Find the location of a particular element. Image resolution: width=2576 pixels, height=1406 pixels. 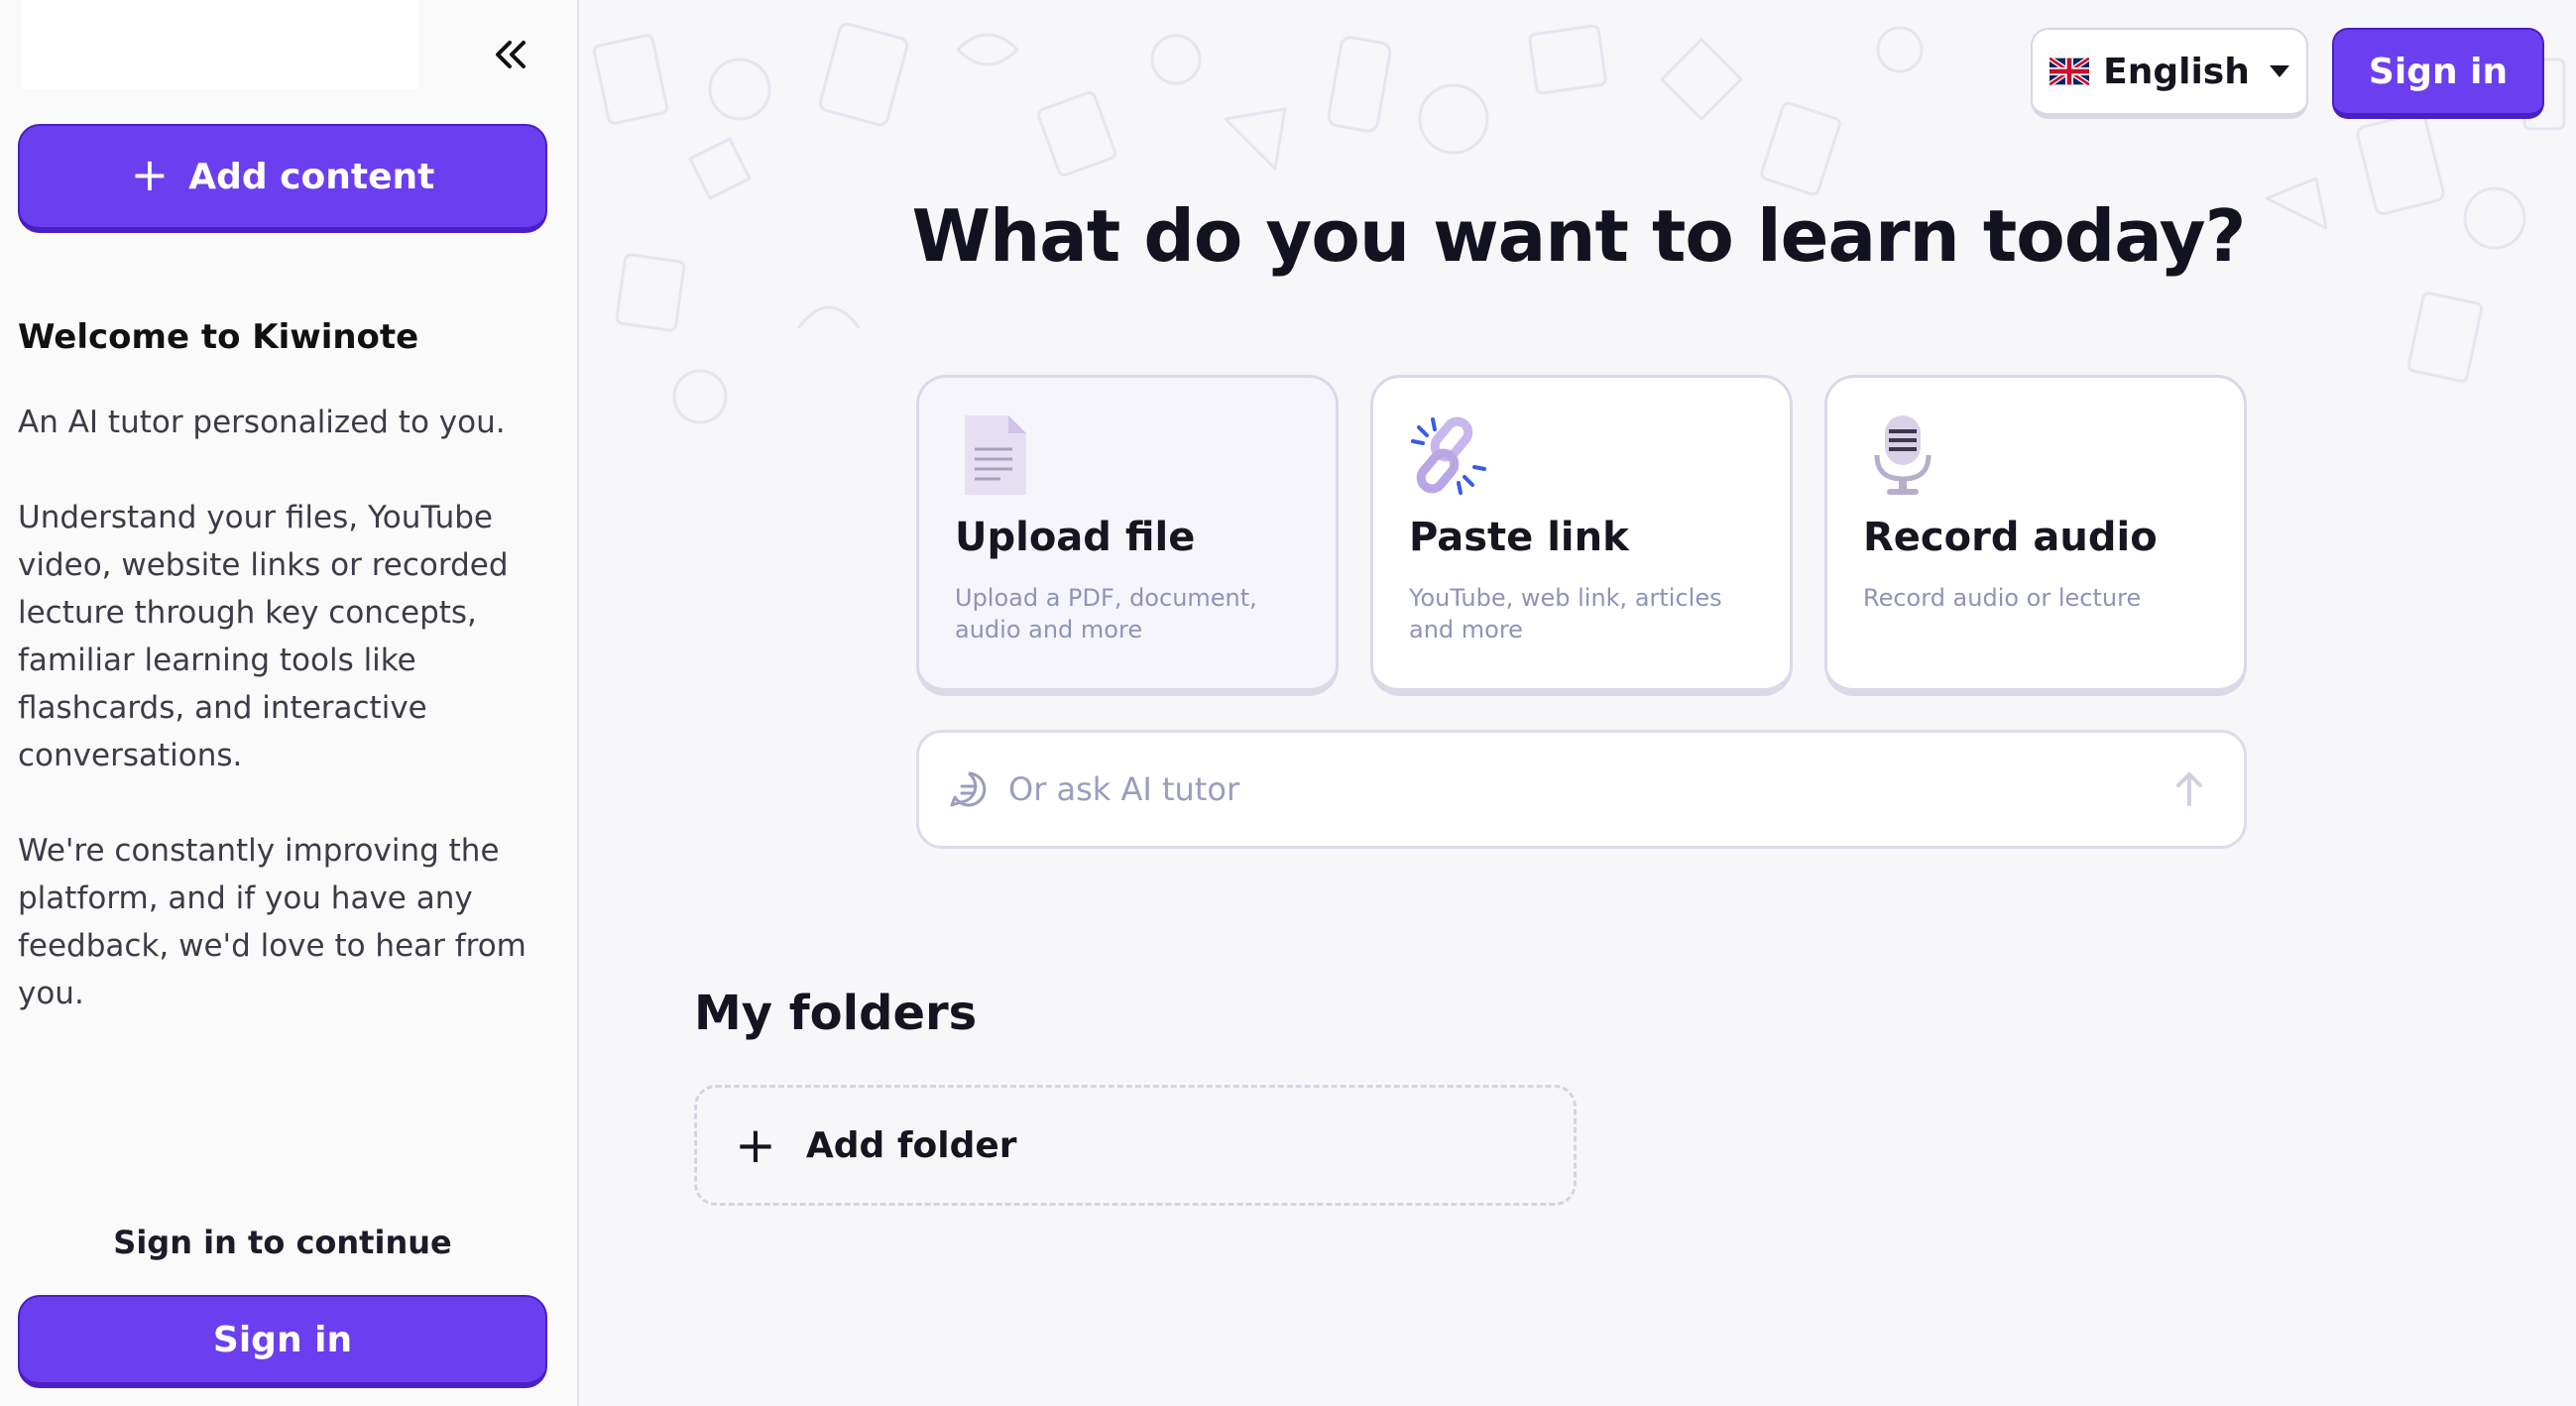

document-icon is located at coordinates (996, 455).